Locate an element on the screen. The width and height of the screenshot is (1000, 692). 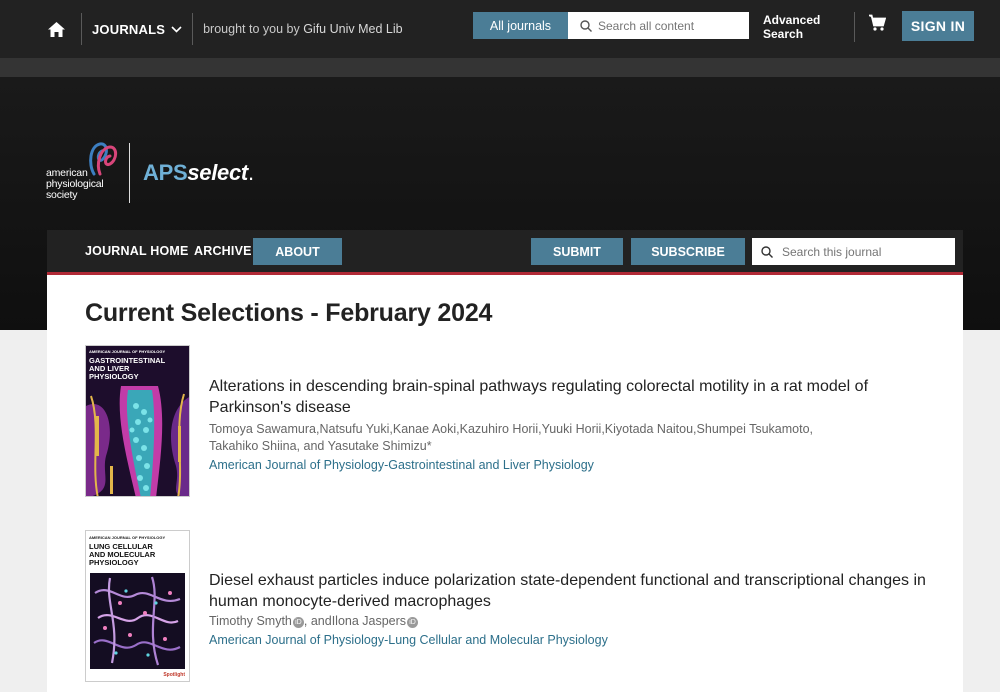
cover-badge: Spotlight is located at coordinates (174, 675).